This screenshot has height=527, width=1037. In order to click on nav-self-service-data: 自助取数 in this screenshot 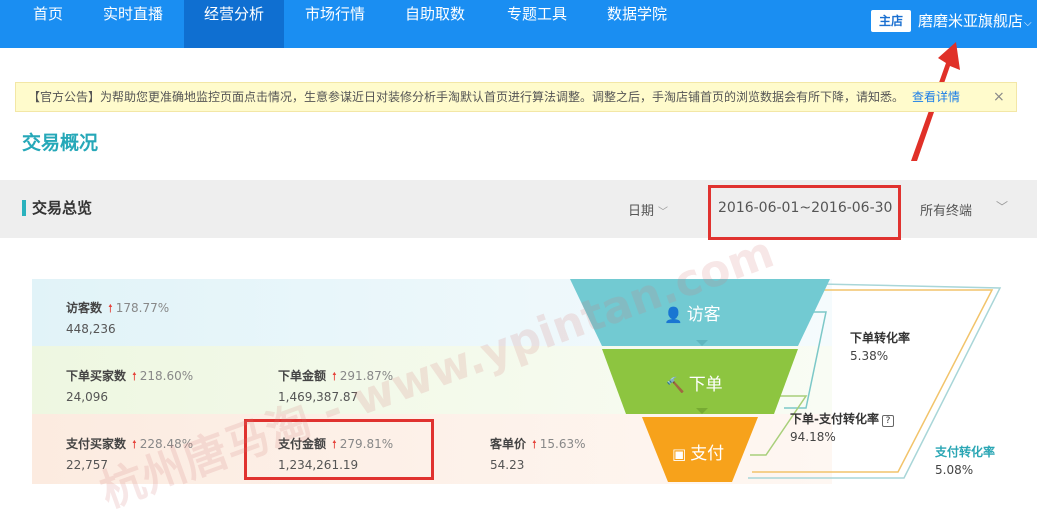, I will do `click(435, 24)`.